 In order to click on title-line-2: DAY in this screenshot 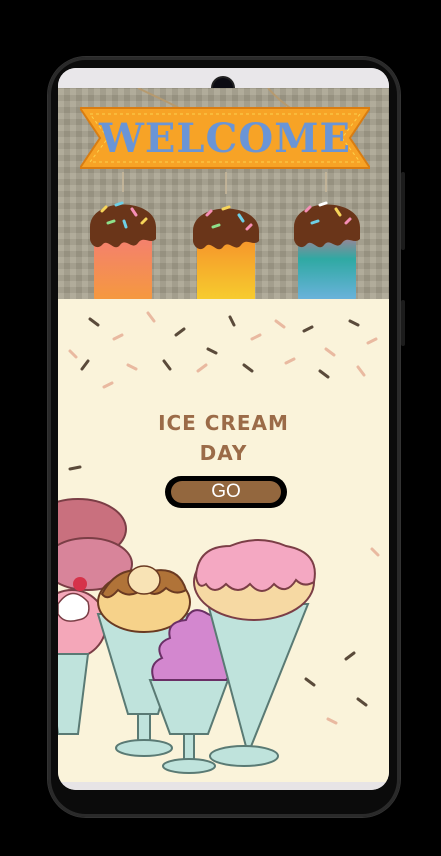, I will do `click(223, 453)`.